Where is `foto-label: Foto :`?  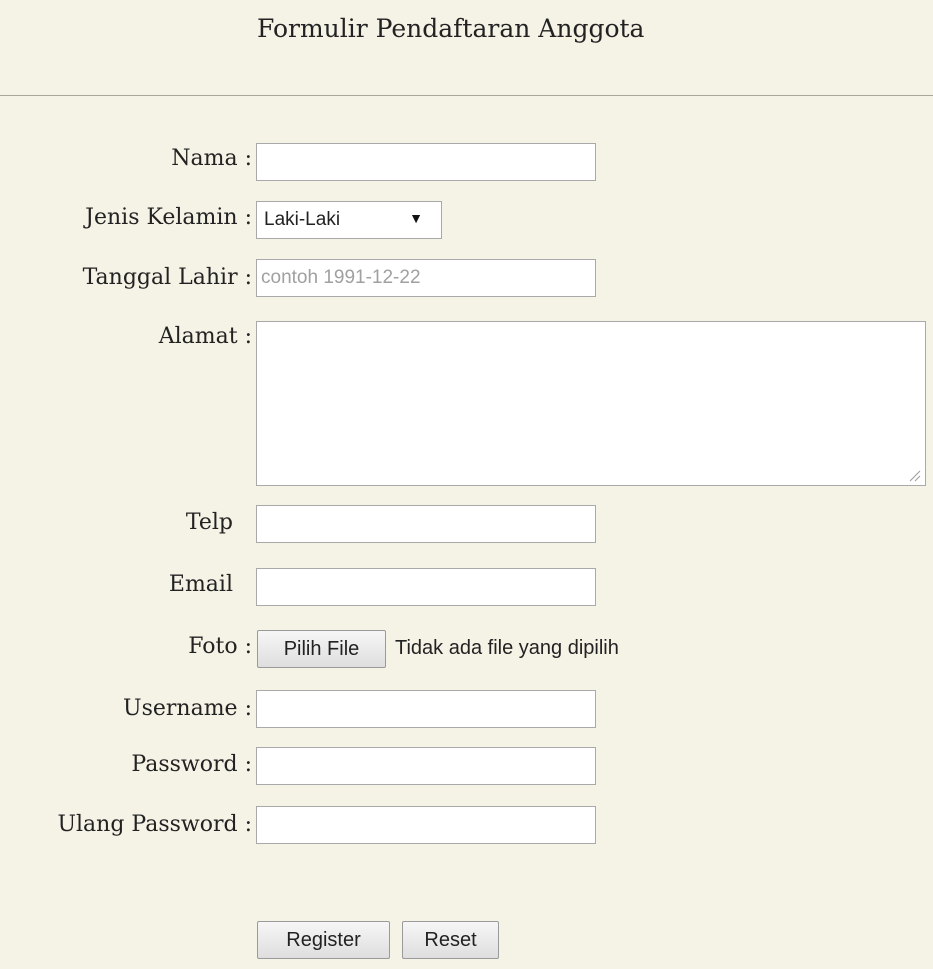 foto-label: Foto : is located at coordinates (220, 646).